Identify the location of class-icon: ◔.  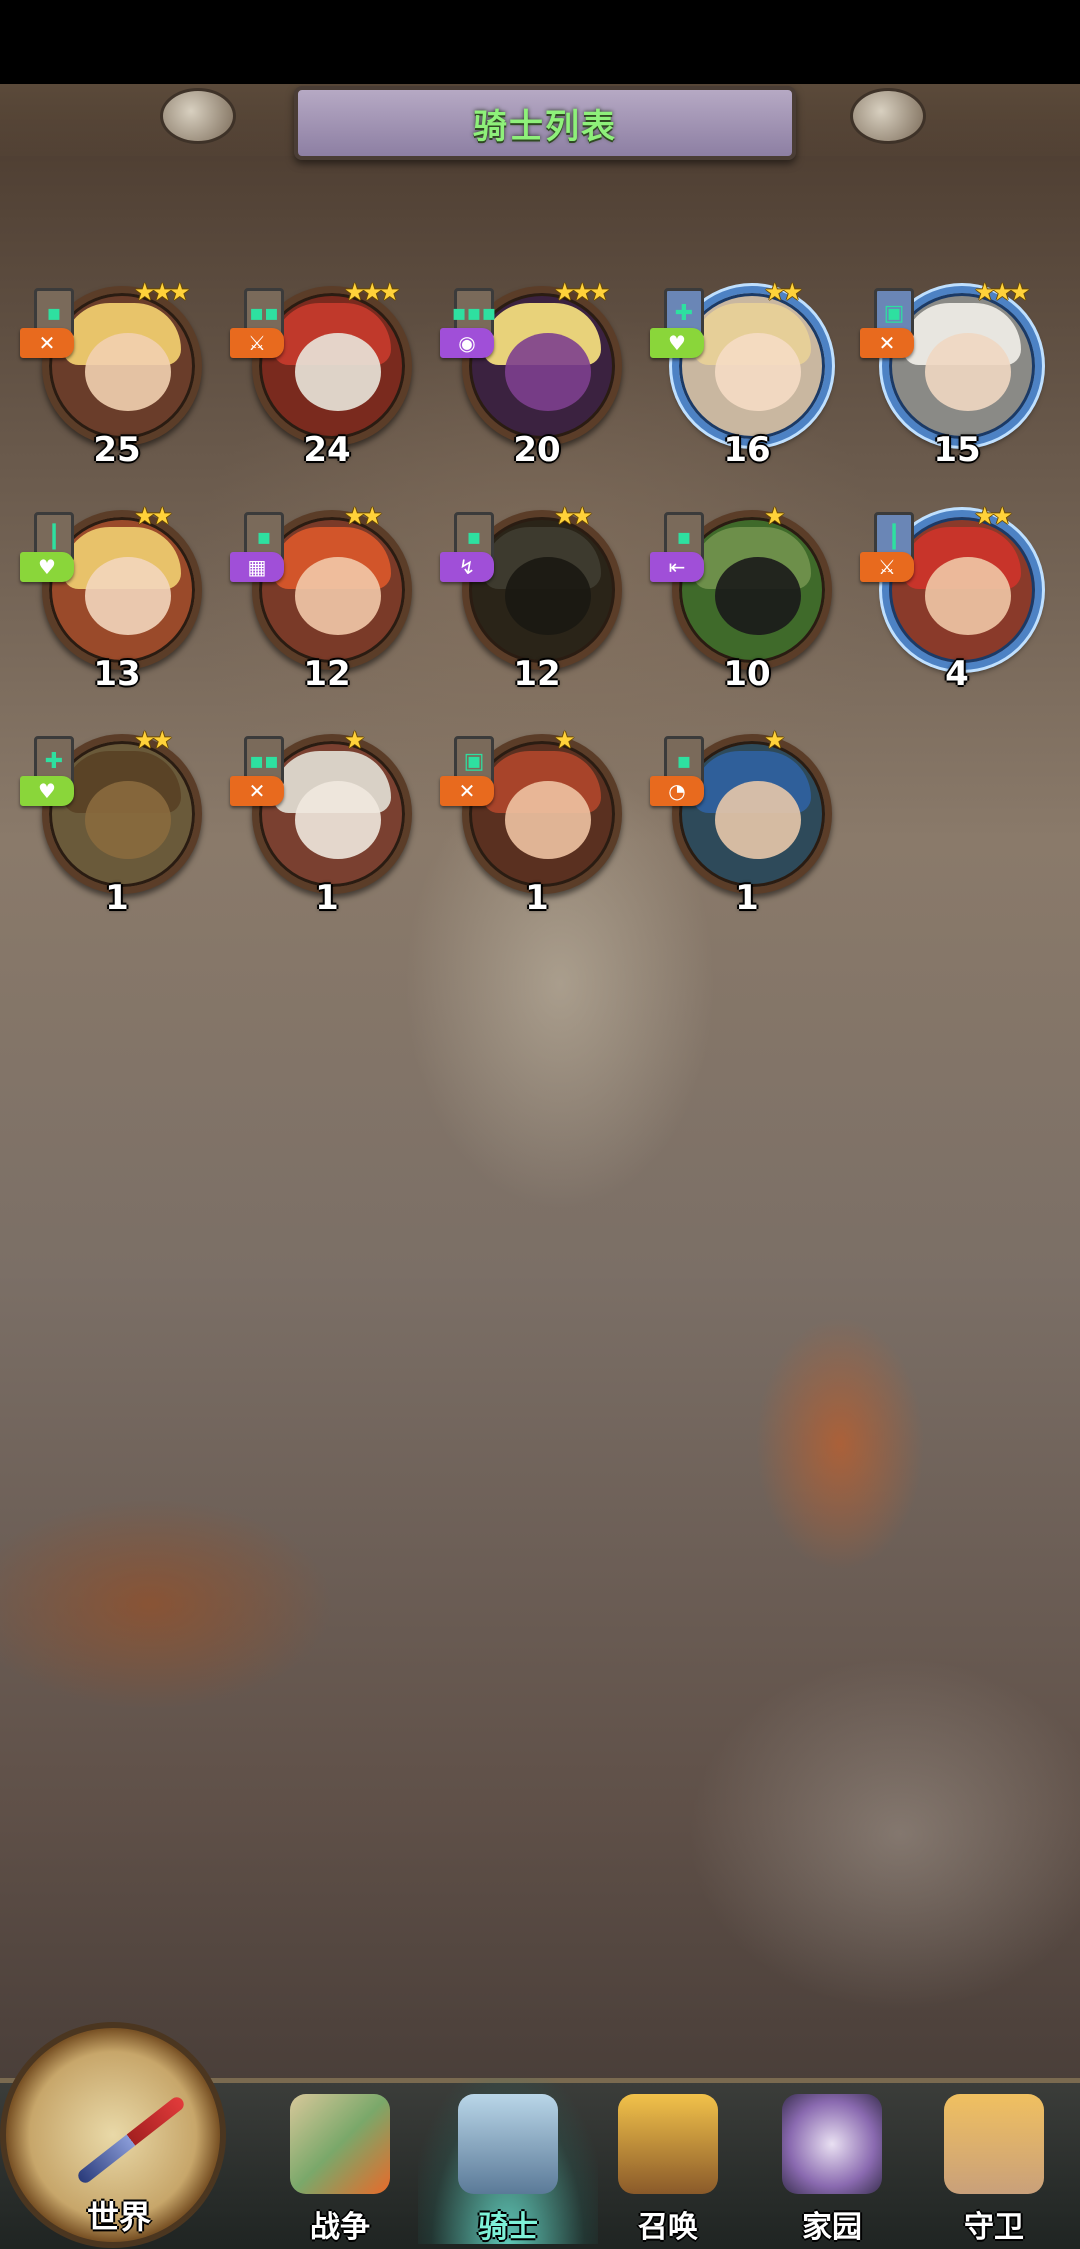
(677, 791).